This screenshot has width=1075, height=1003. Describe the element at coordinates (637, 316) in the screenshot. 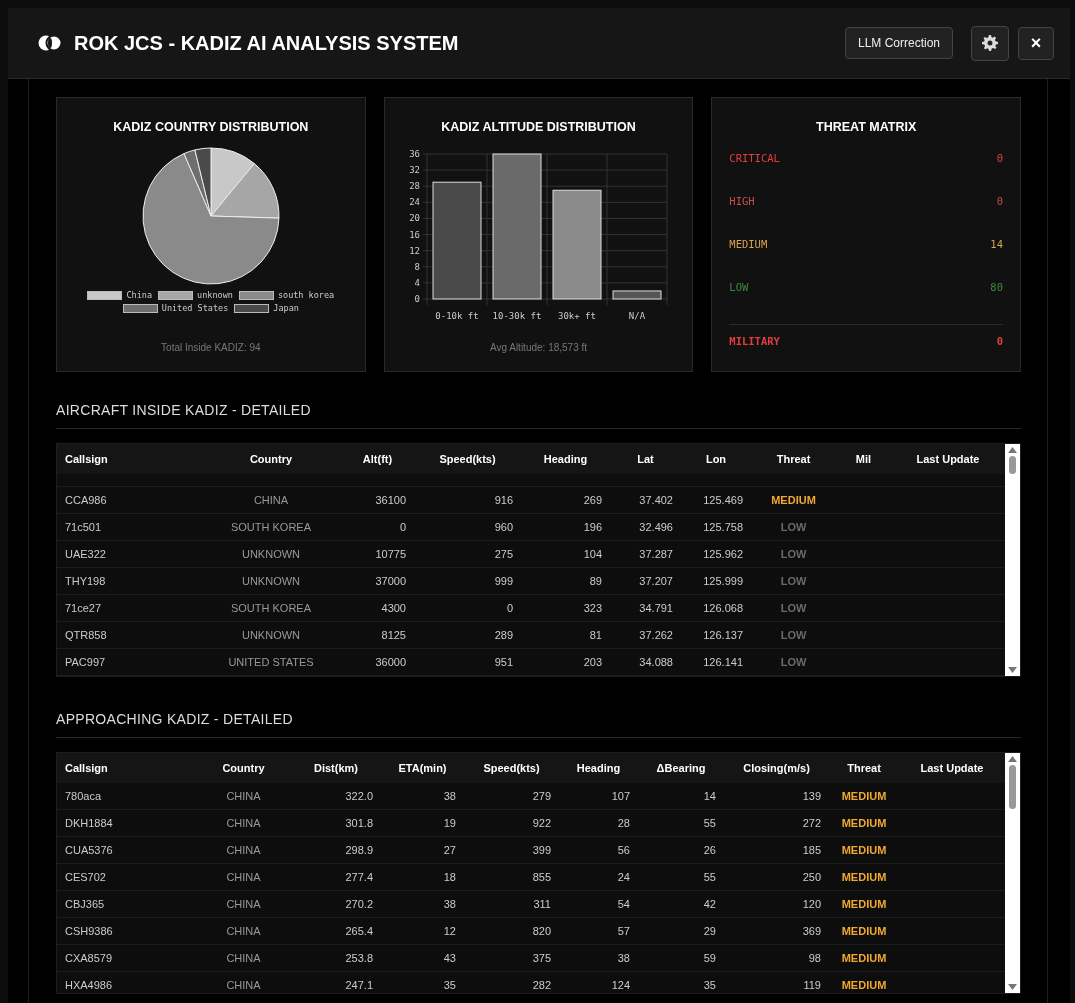

I see `axis-category-label: N/A` at that location.